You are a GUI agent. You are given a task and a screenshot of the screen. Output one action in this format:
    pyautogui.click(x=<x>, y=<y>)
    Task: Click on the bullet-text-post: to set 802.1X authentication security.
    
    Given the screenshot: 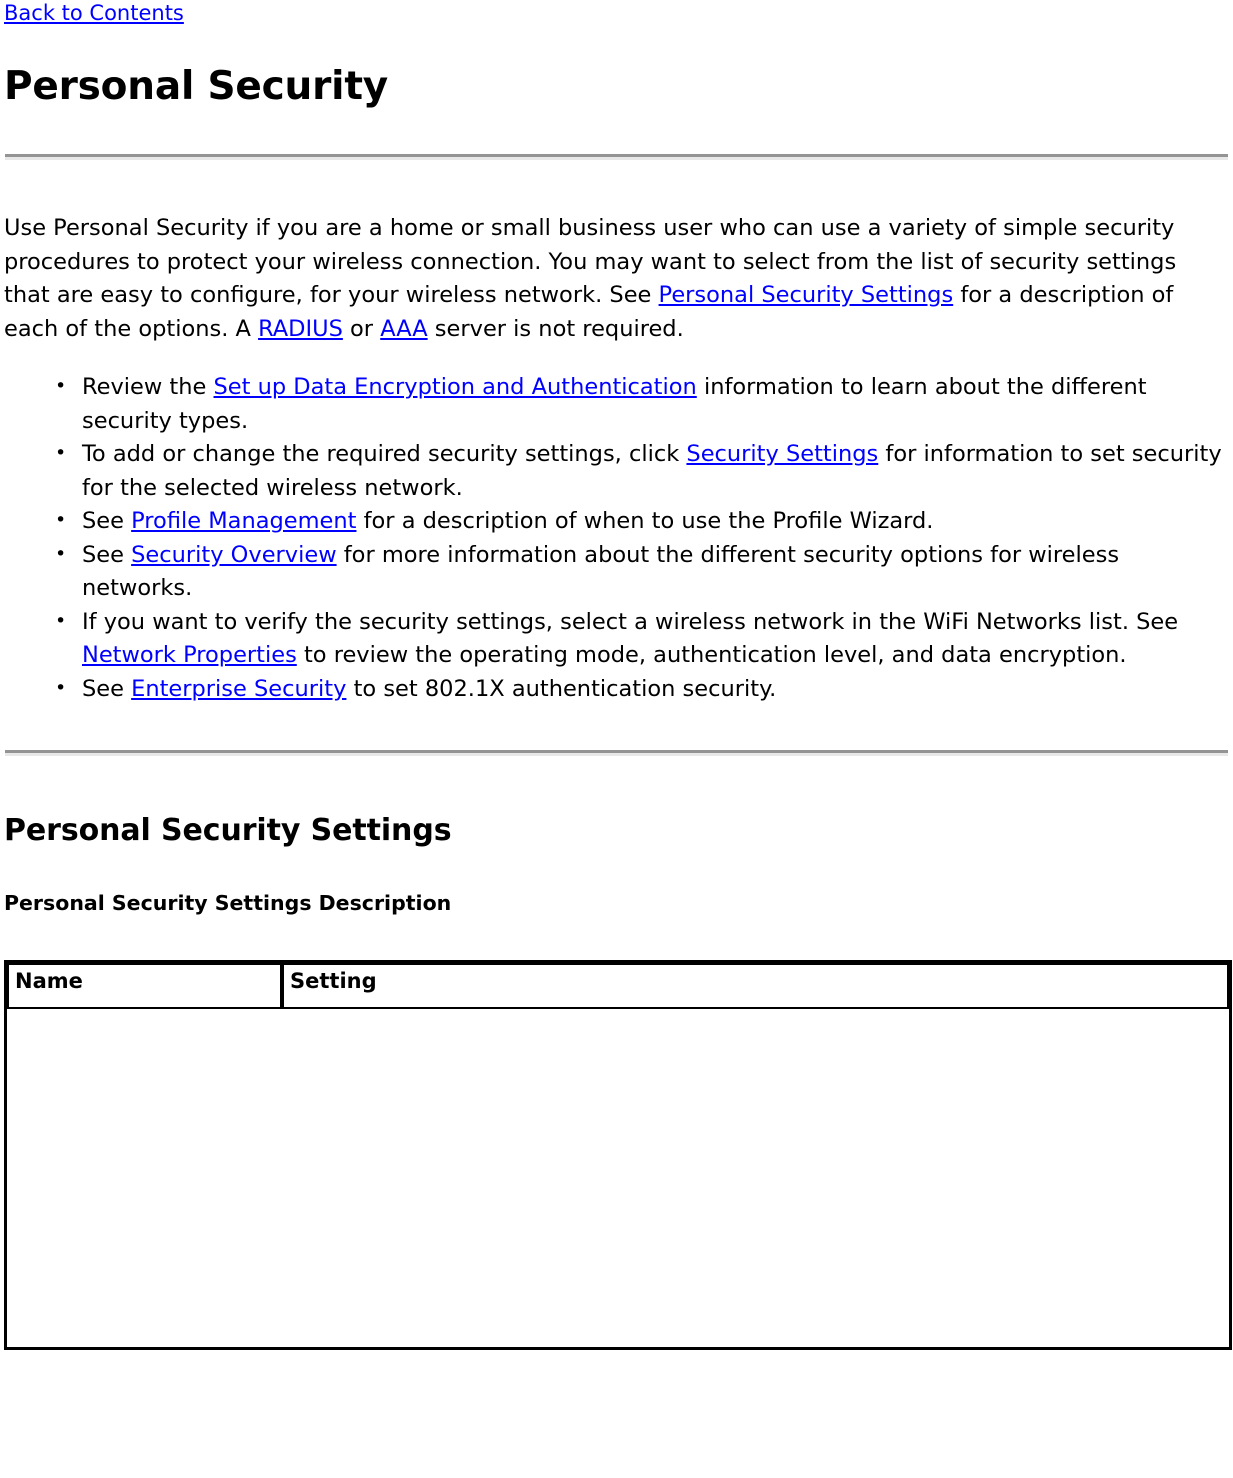 What is the action you would take?
    pyautogui.click(x=561, y=688)
    